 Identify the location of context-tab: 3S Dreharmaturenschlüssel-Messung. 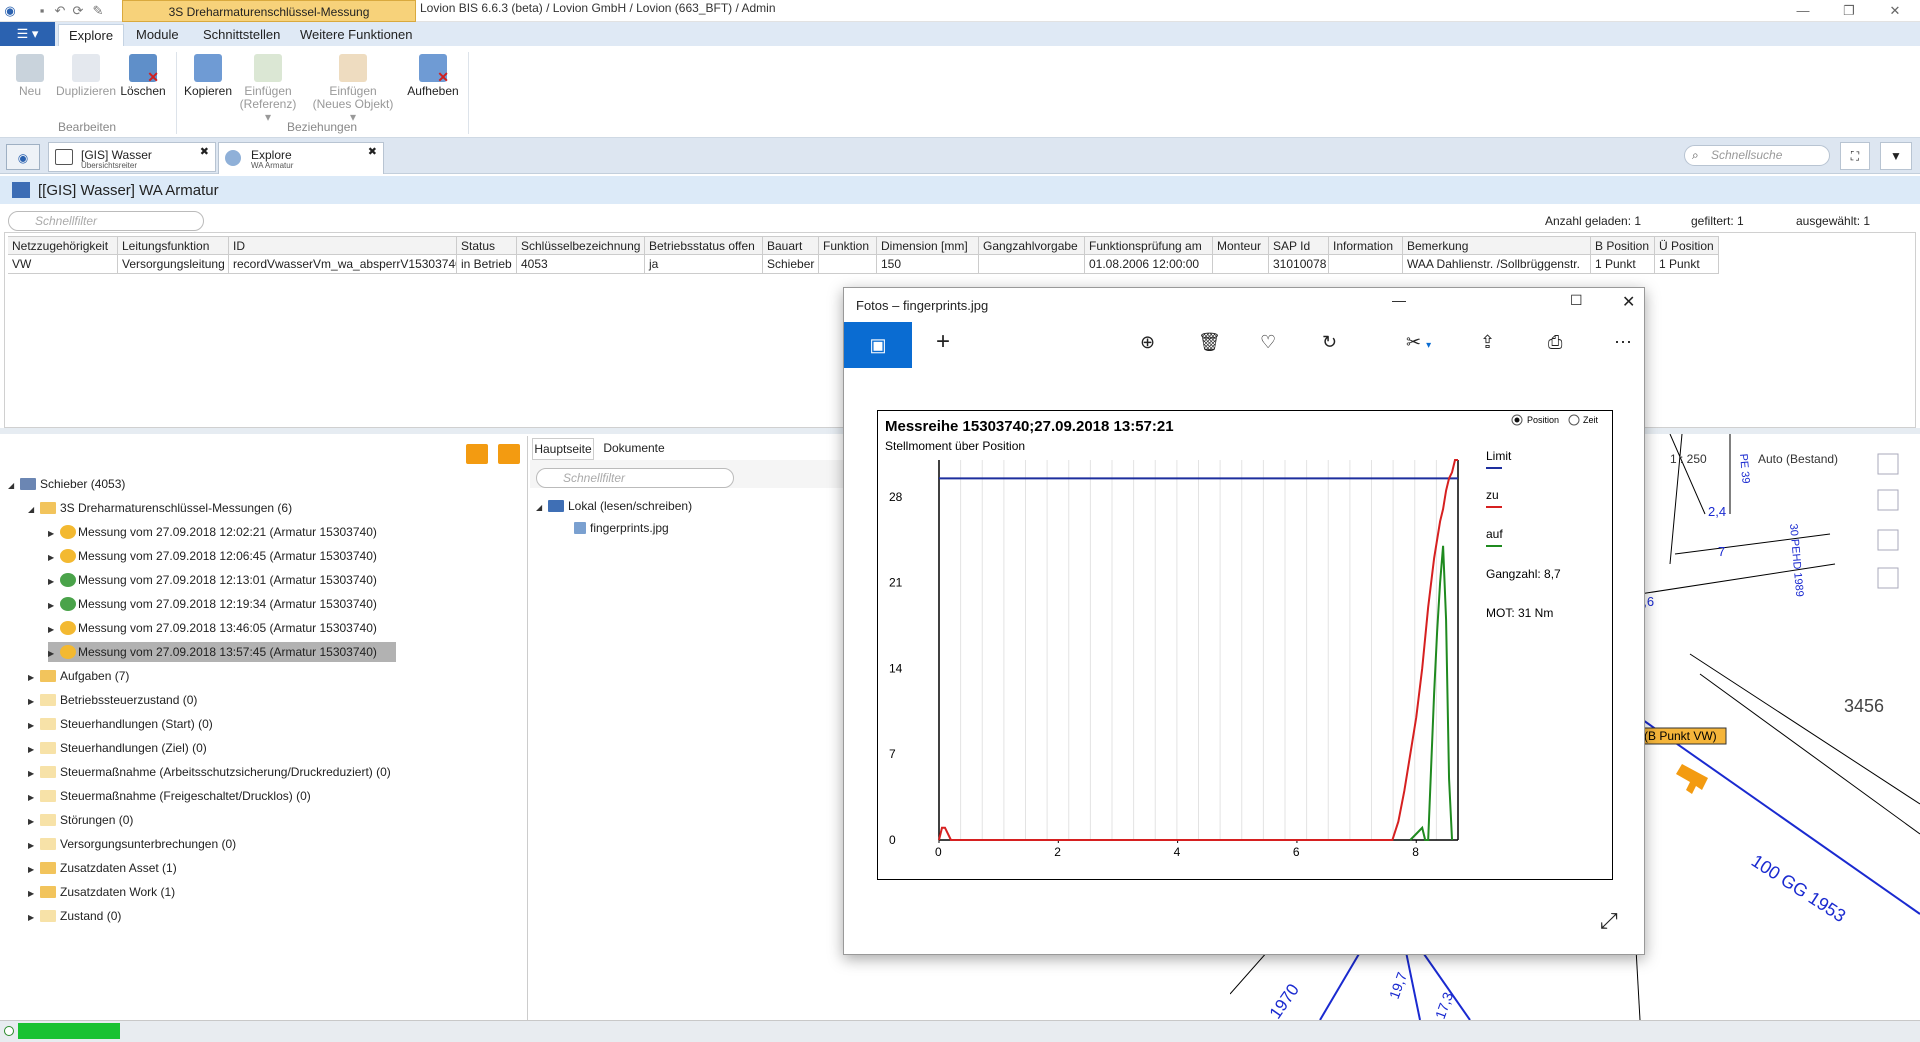
(269, 11).